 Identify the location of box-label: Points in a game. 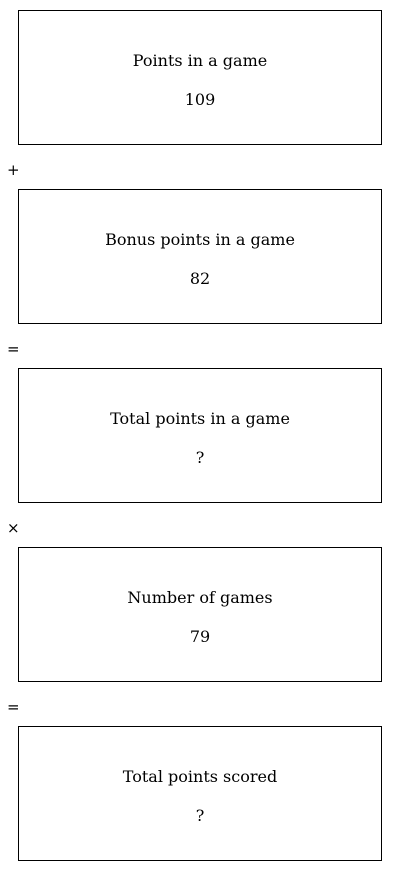
(200, 60).